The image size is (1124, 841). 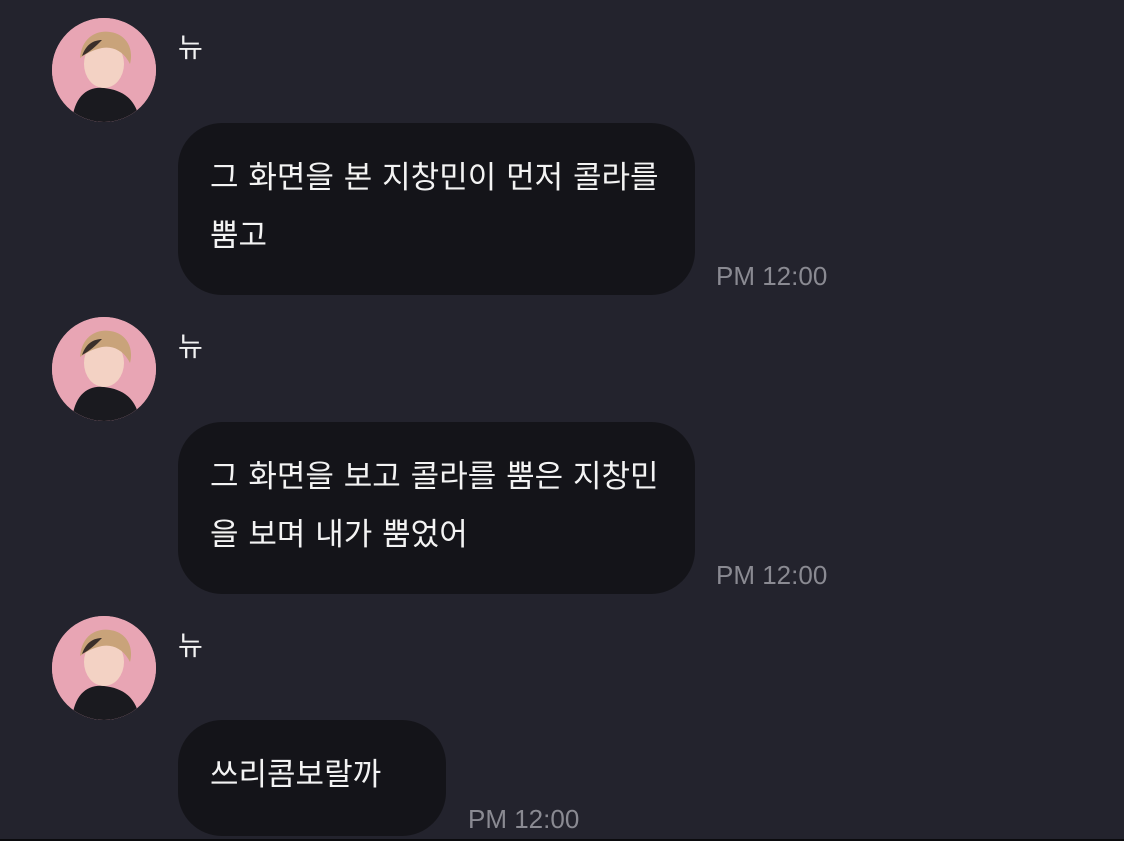 What do you see at coordinates (436, 508) in the screenshot?
I see `message-bubble: 그 화면을 보고 콜라를 뿜은 지창민을 보며 내가 뿜었어` at bounding box center [436, 508].